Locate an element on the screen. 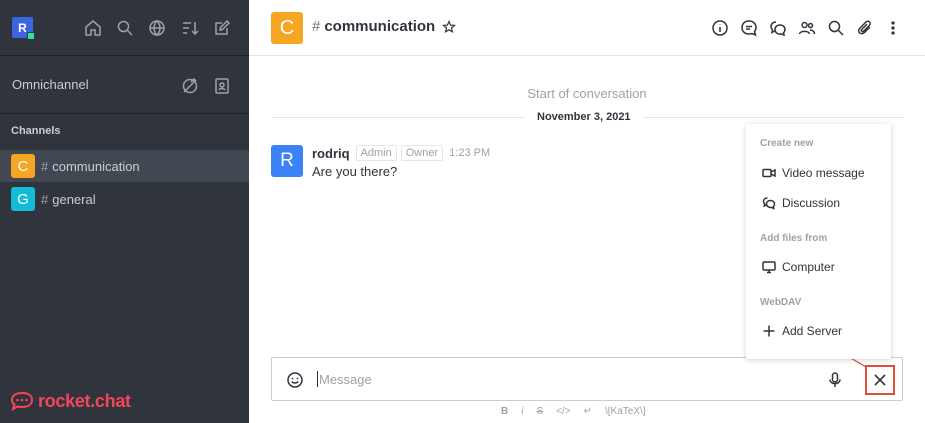 The height and width of the screenshot is (423, 925). search-icon is located at coordinates (125, 28).